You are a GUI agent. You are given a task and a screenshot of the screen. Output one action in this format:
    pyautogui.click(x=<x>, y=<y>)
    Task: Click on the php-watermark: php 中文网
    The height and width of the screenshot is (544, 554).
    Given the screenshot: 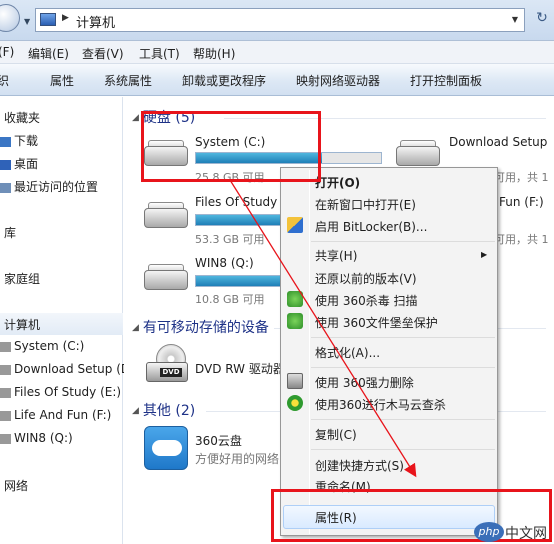 What is the action you would take?
    pyautogui.click(x=514, y=532)
    